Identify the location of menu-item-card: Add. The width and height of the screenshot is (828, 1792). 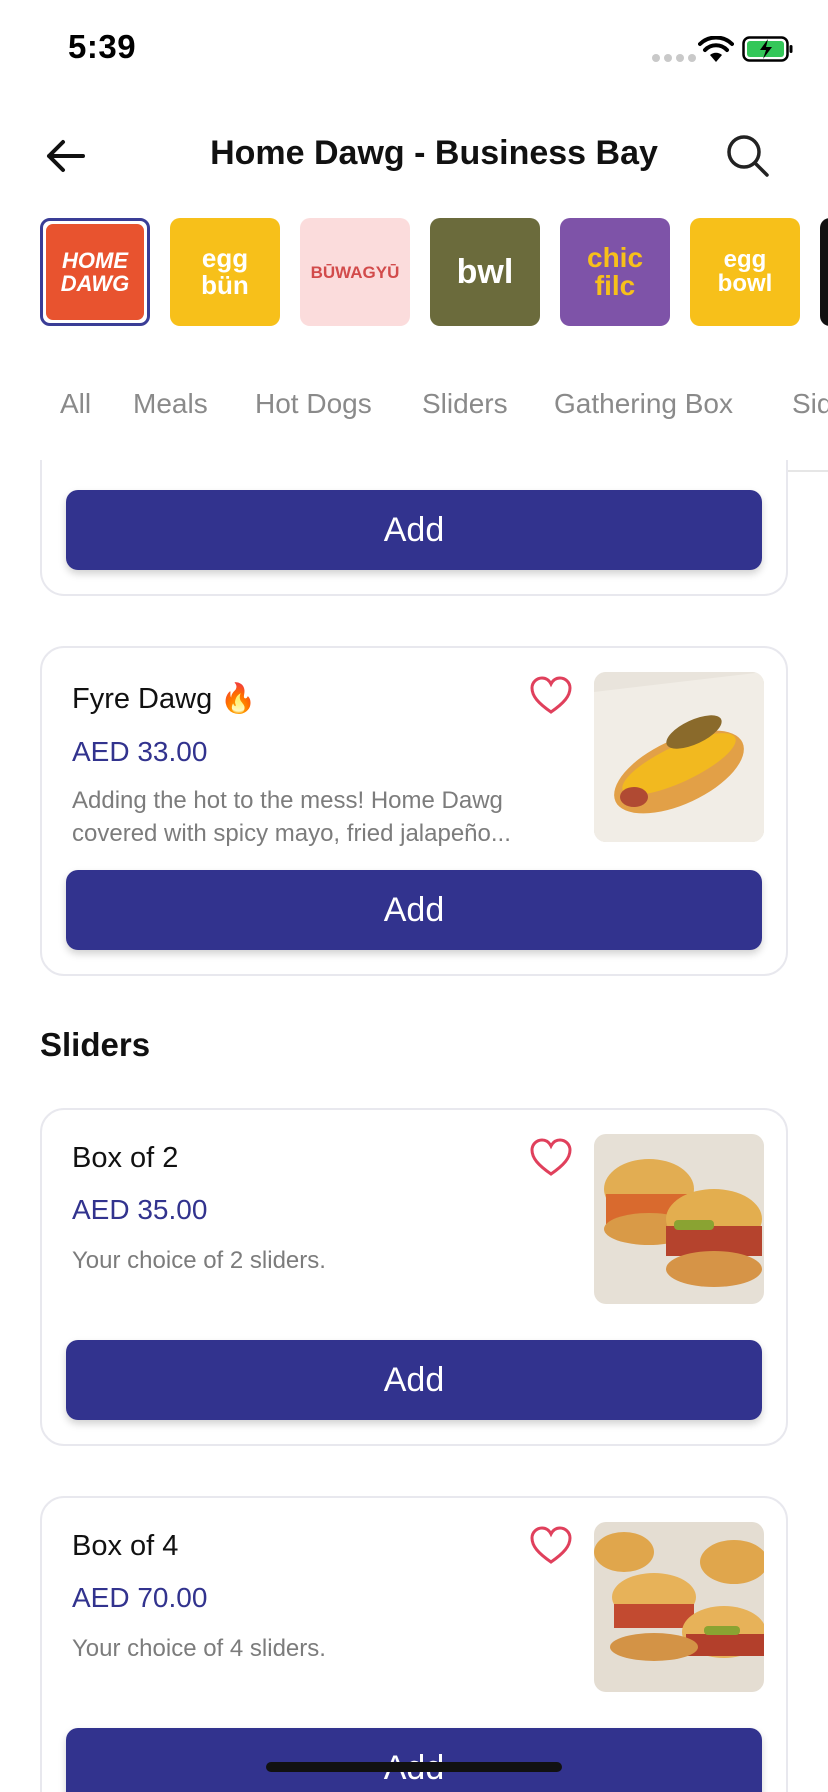
(414, 528).